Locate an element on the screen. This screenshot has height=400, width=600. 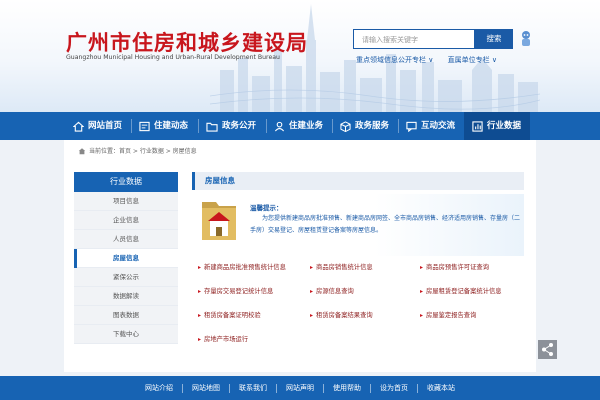
nav-item-news: 住建动态 is located at coordinates (163, 126).